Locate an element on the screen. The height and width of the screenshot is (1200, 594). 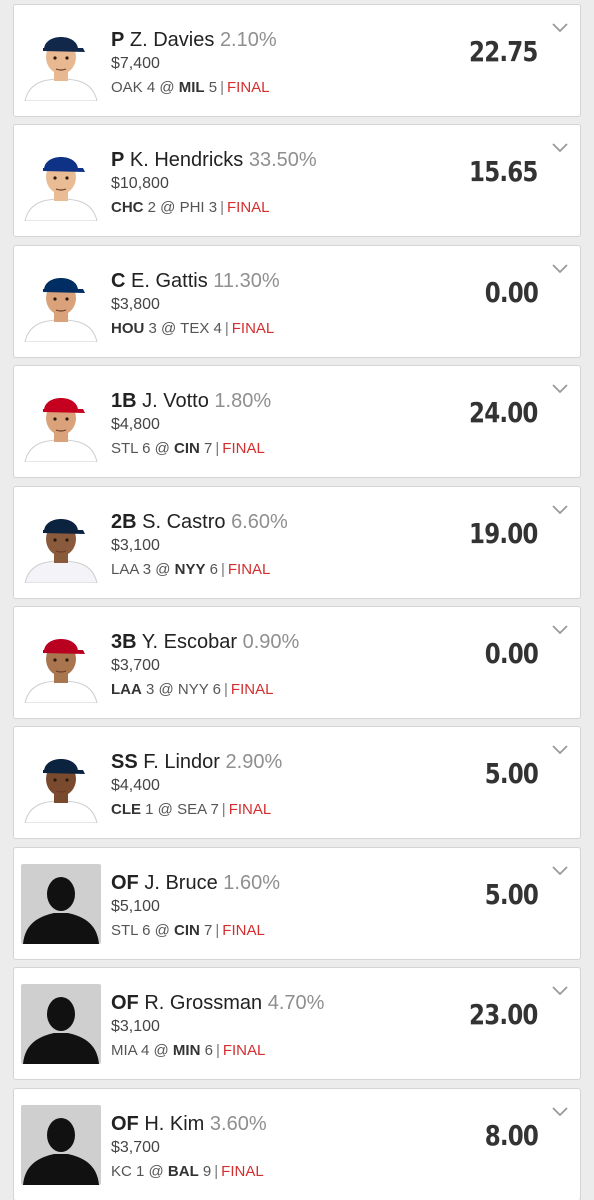
ownership-percent: 1.80% is located at coordinates (243, 401).